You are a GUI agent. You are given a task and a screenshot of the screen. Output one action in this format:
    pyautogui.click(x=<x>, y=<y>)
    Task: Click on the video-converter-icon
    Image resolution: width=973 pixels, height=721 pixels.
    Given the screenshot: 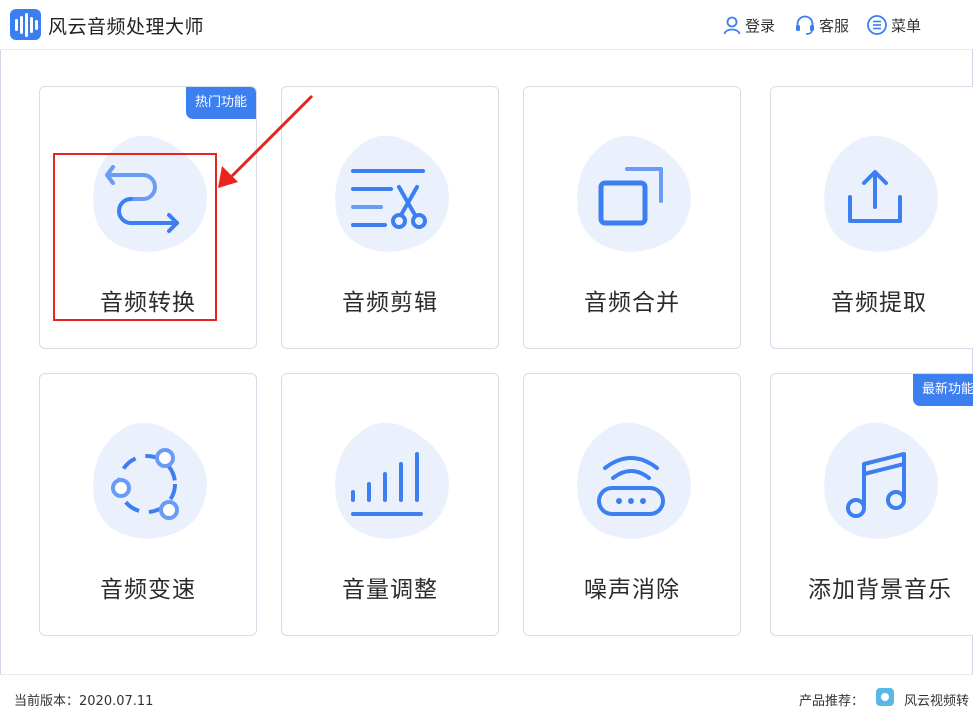 What is the action you would take?
    pyautogui.click(x=885, y=697)
    